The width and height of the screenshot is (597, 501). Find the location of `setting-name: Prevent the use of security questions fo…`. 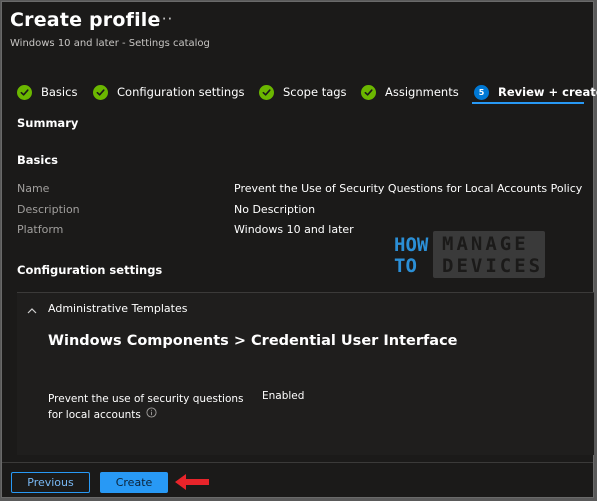

setting-name: Prevent the use of security questions fo… is located at coordinates (153, 407).